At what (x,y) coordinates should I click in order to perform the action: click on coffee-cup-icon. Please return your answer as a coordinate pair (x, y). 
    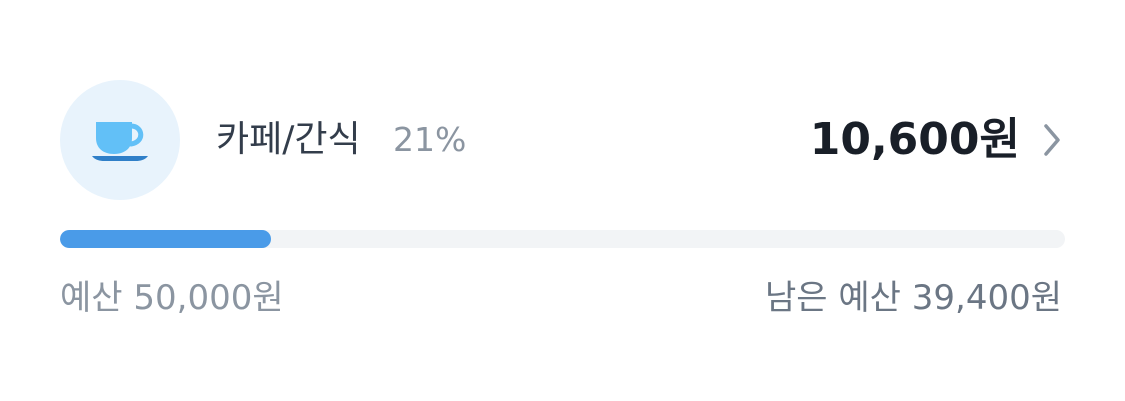
    Looking at the image, I should click on (120, 141).